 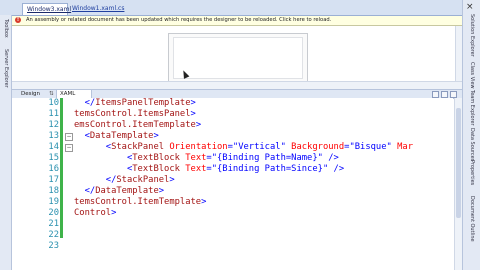 What do you see at coordinates (472, 219) in the screenshot?
I see `document-outline-tab: Document Outline` at bounding box center [472, 219].